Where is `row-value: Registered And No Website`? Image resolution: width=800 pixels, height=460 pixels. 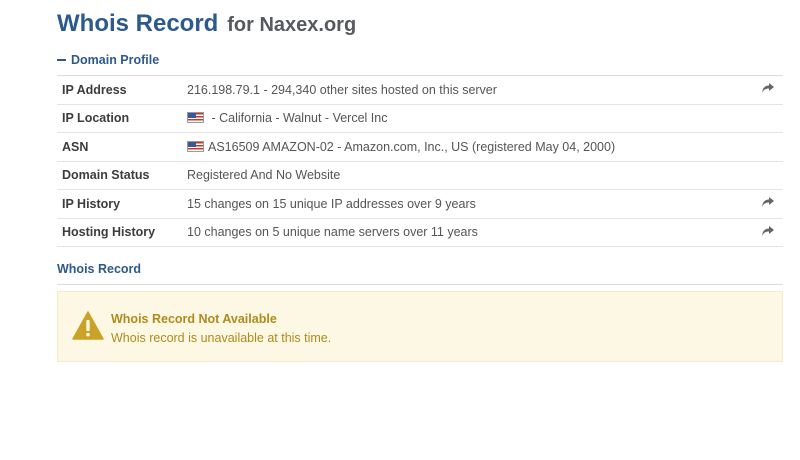 row-value: Registered And No Website is located at coordinates (470, 175).